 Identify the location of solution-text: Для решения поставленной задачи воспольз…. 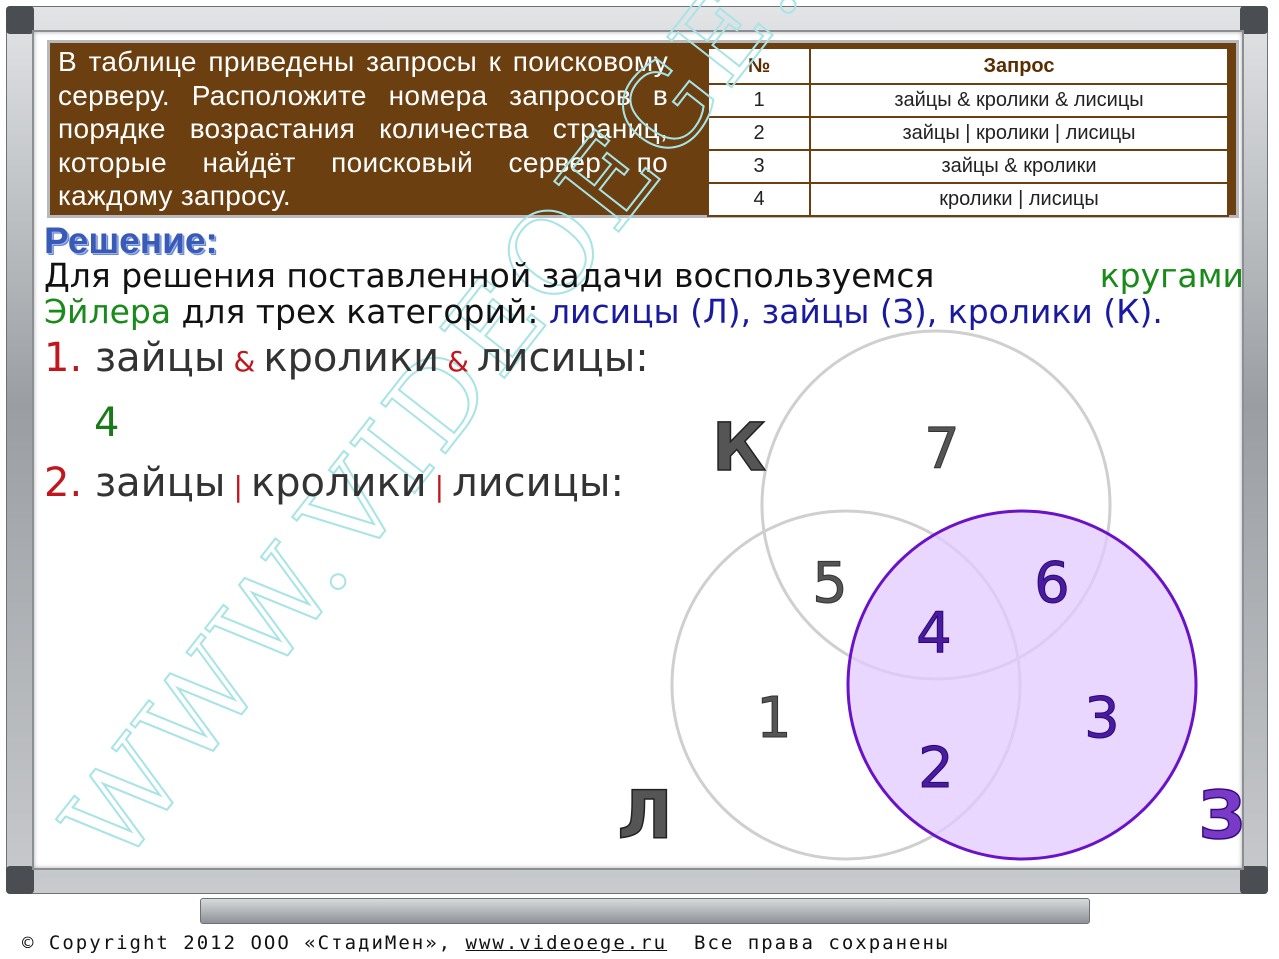
(489, 275).